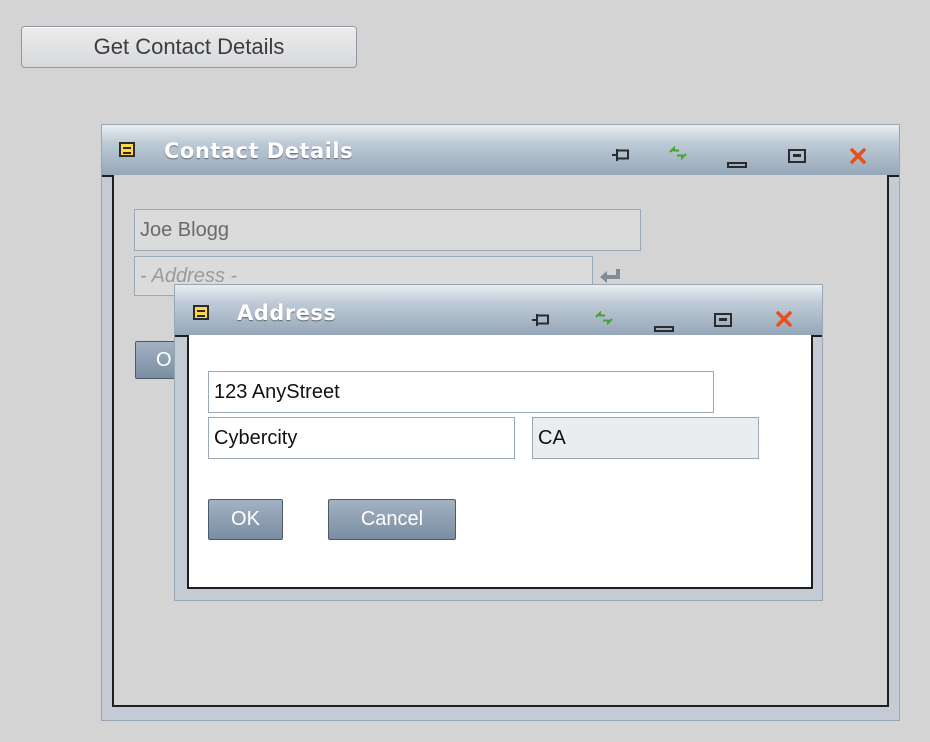 The image size is (930, 742). Describe the element at coordinates (461, 392) in the screenshot. I see `street-field` at that location.